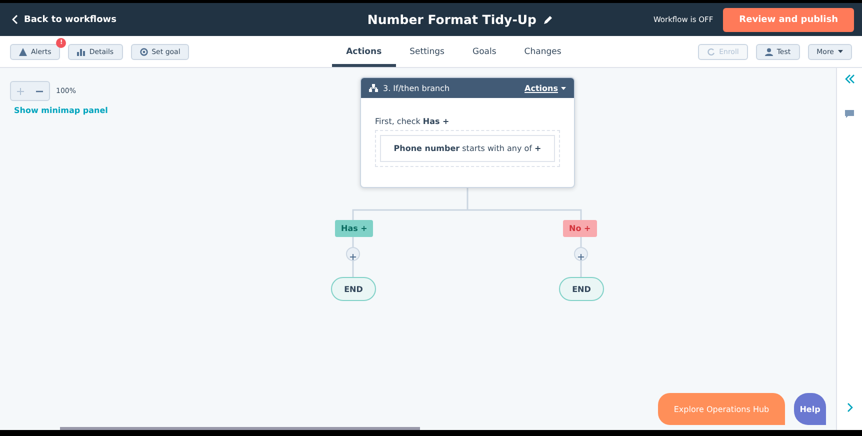 Image resolution: width=862 pixels, height=436 pixels. I want to click on tab: Settings, so click(427, 53).